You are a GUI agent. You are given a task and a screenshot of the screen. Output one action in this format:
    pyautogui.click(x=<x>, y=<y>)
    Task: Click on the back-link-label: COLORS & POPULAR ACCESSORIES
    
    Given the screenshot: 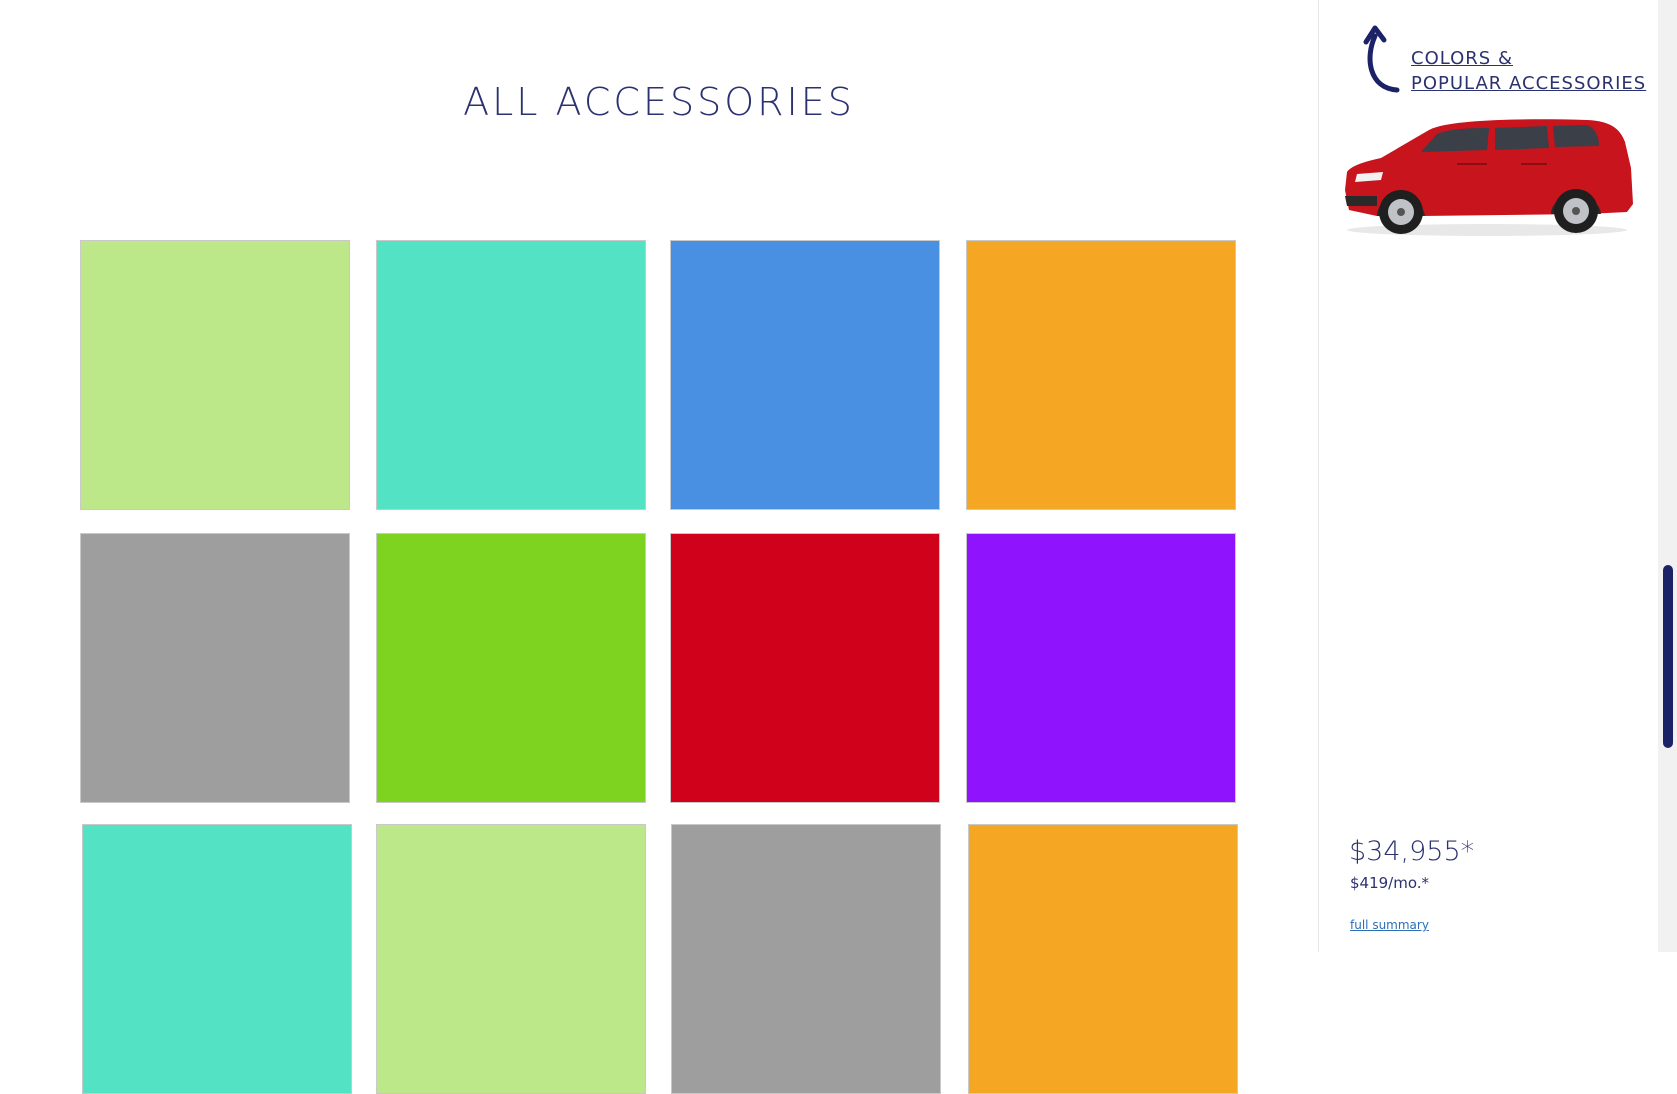 What is the action you would take?
    pyautogui.click(x=1528, y=71)
    